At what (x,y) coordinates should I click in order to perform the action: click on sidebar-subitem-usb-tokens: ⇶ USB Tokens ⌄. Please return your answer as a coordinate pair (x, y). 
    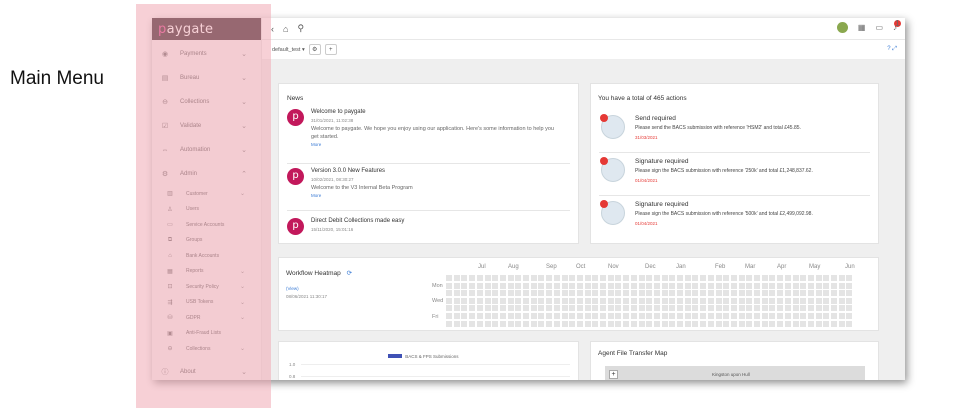
    Looking at the image, I should click on (206, 303).